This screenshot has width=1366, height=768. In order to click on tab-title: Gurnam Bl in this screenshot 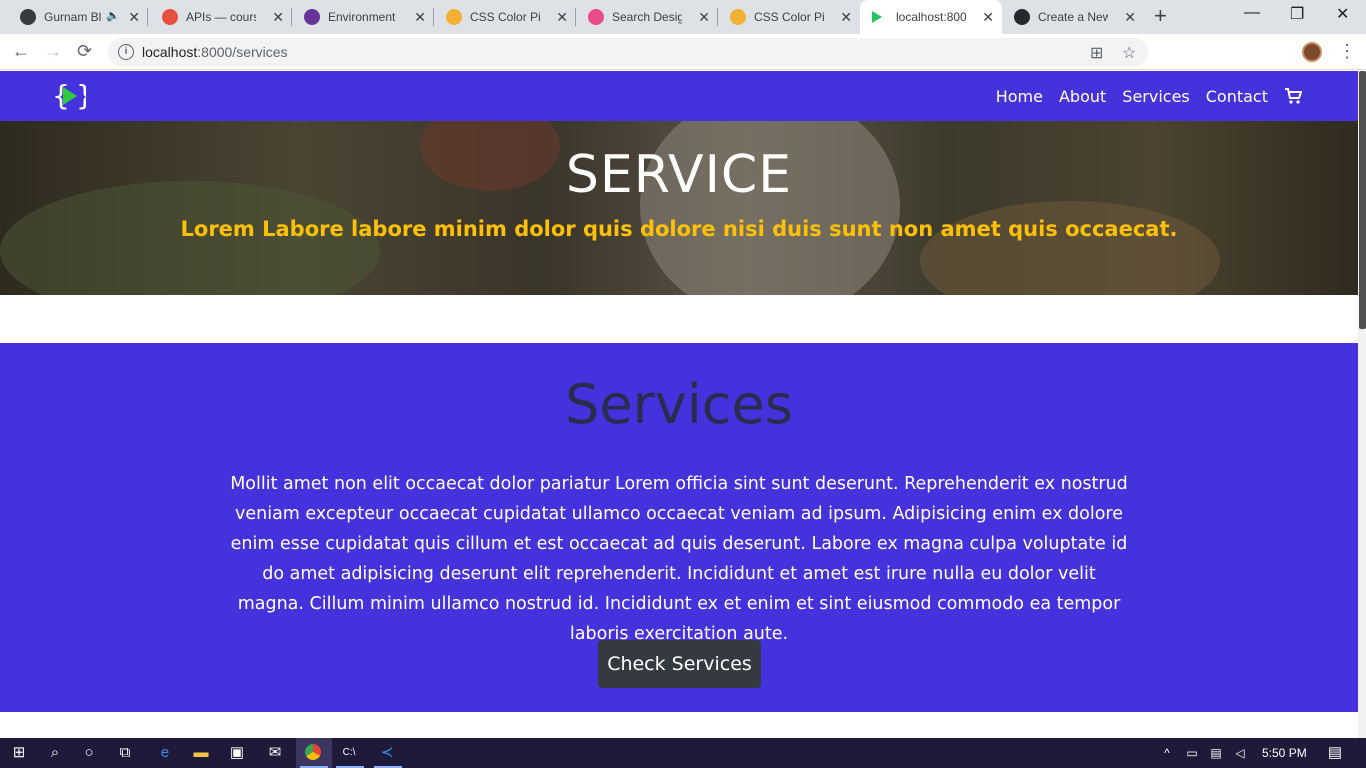, I will do `click(73, 17)`.